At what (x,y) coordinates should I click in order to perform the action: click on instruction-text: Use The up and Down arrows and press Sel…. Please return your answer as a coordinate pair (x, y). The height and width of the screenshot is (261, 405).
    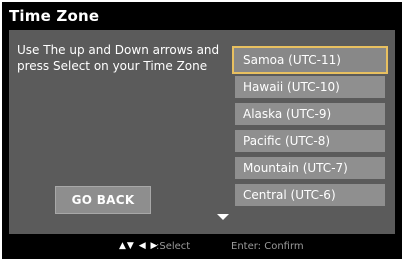
    Looking at the image, I should click on (118, 58).